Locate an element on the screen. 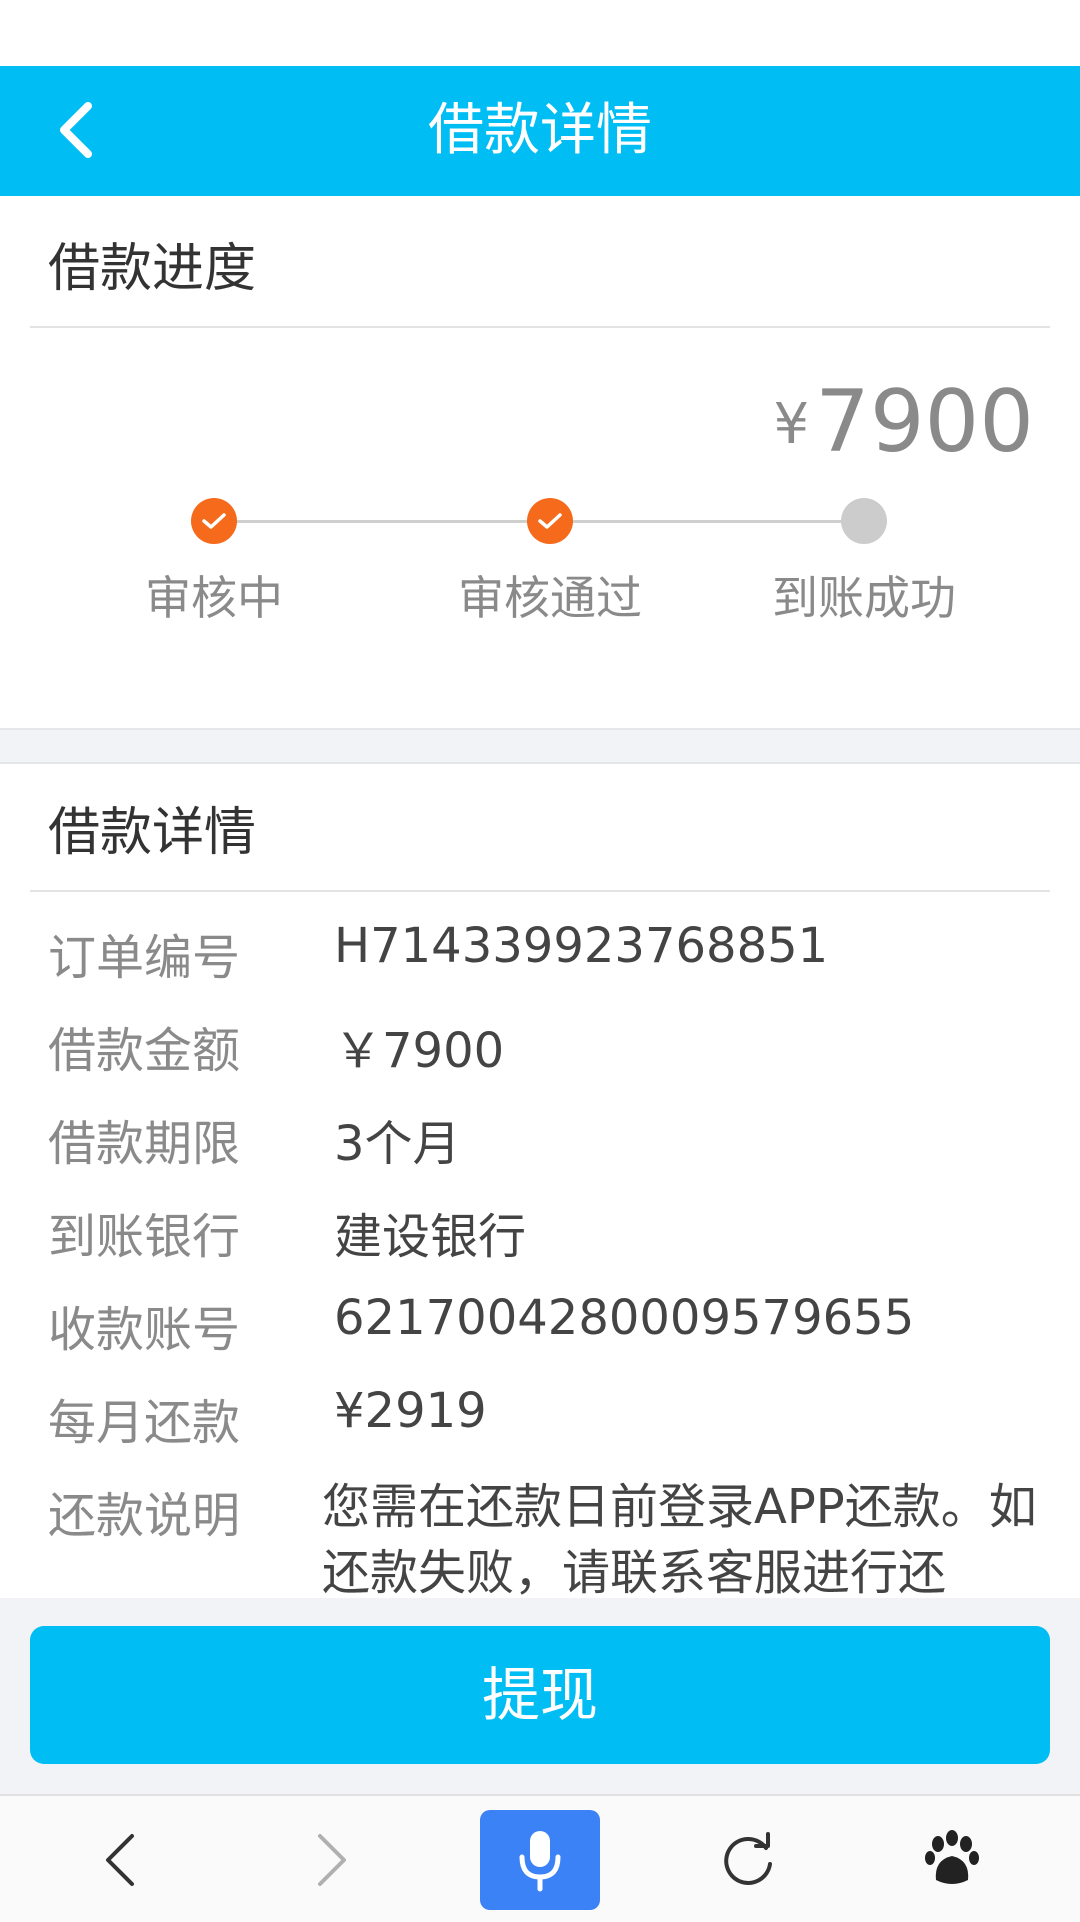 Image resolution: width=1080 pixels, height=1922 pixels. loan-amount: ¥7900 is located at coordinates (903, 423).